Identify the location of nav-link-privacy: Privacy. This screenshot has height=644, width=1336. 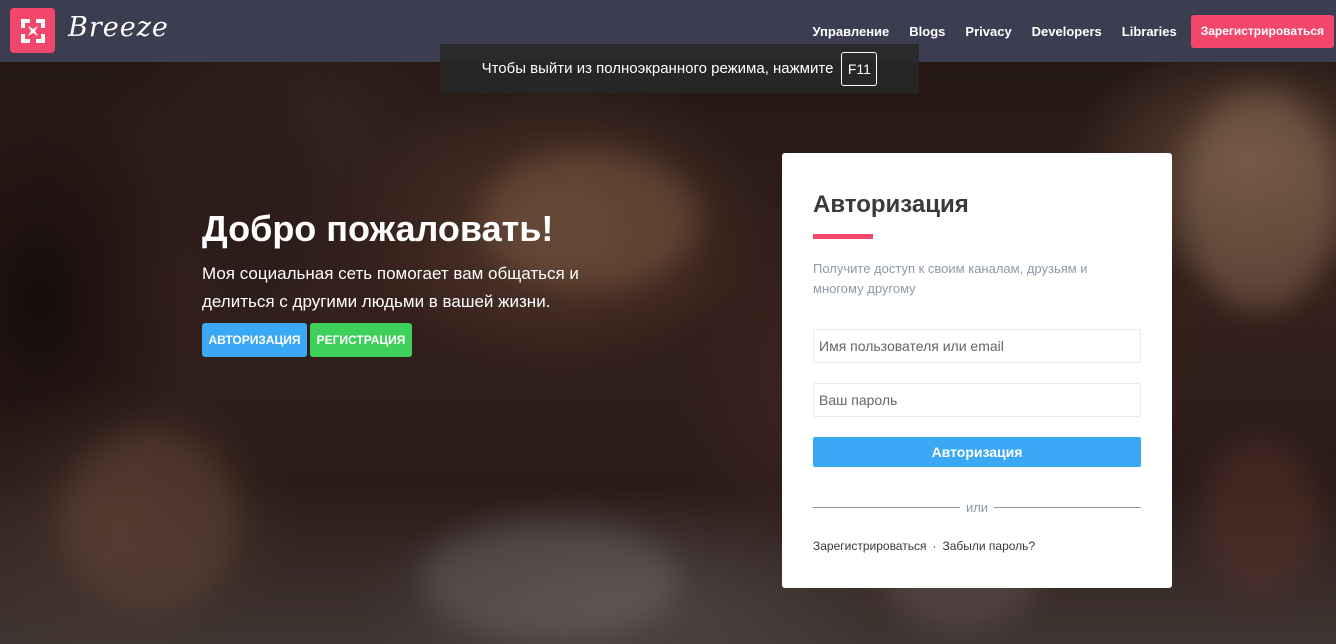
(988, 31).